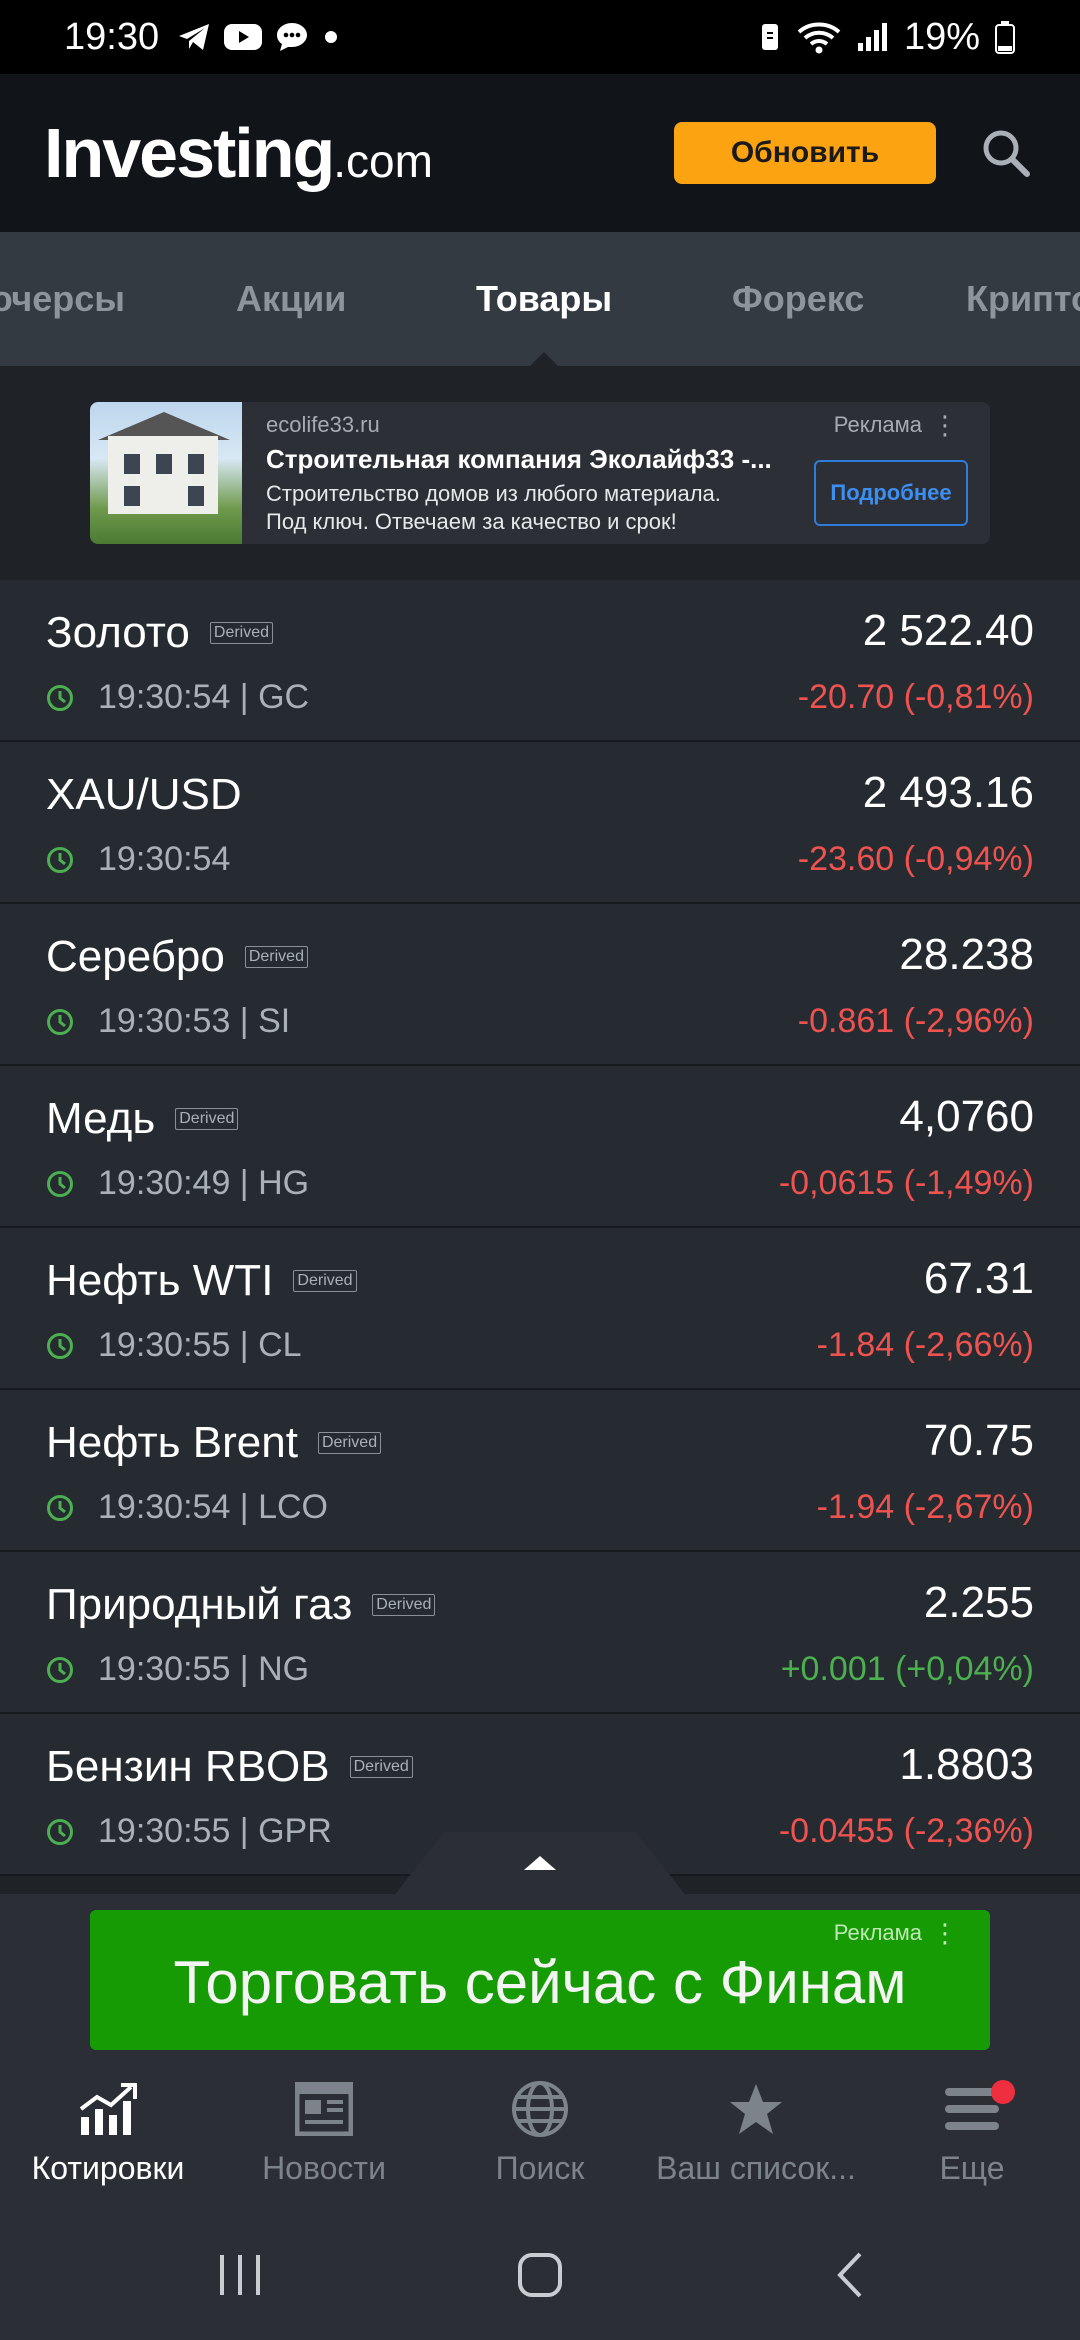 The image size is (1080, 2340). Describe the element at coordinates (915, 859) in the screenshot. I see `quote-change: -23.60 (-0,94%)` at that location.